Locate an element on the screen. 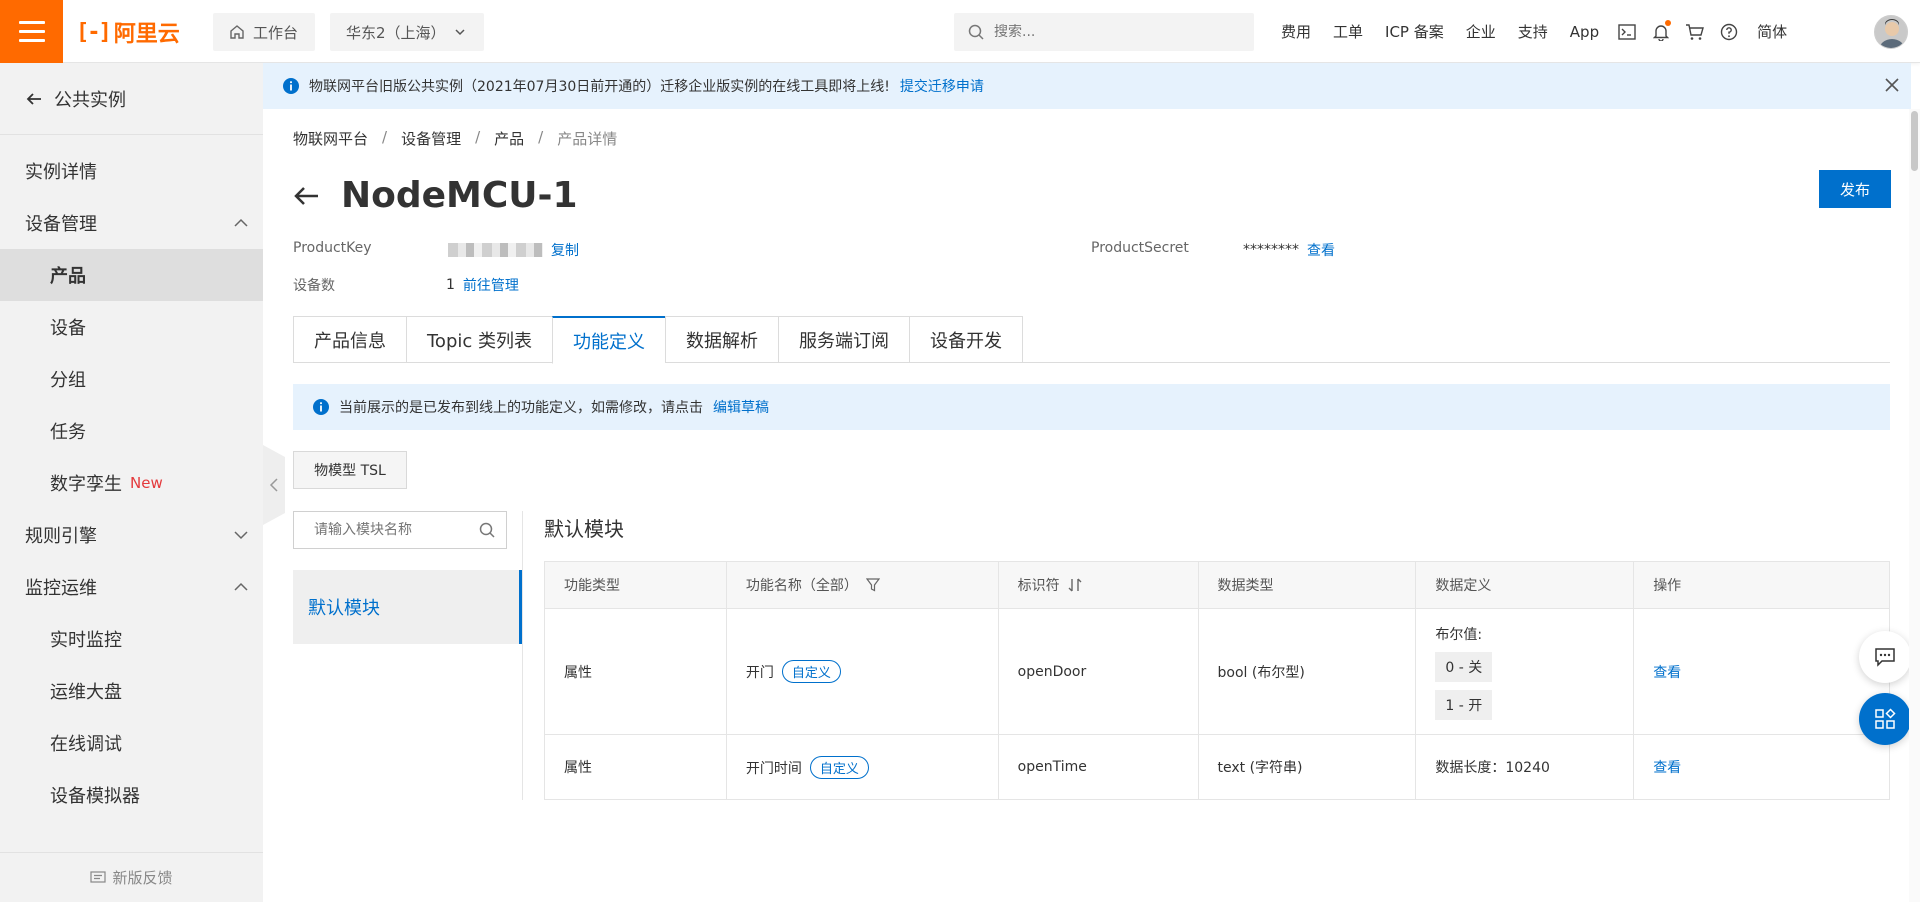 This screenshot has height=902, width=1920. sidebar-item-device-management: 设备管理 is located at coordinates (131, 223).